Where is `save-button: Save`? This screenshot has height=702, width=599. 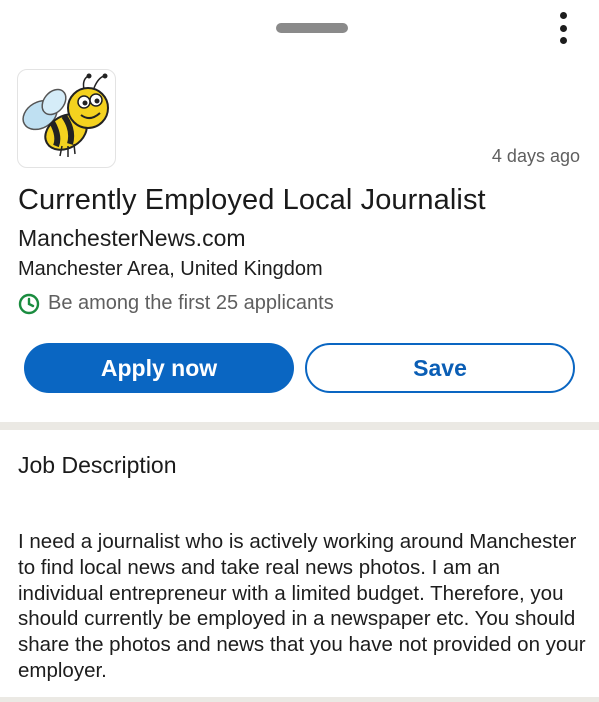 save-button: Save is located at coordinates (440, 368).